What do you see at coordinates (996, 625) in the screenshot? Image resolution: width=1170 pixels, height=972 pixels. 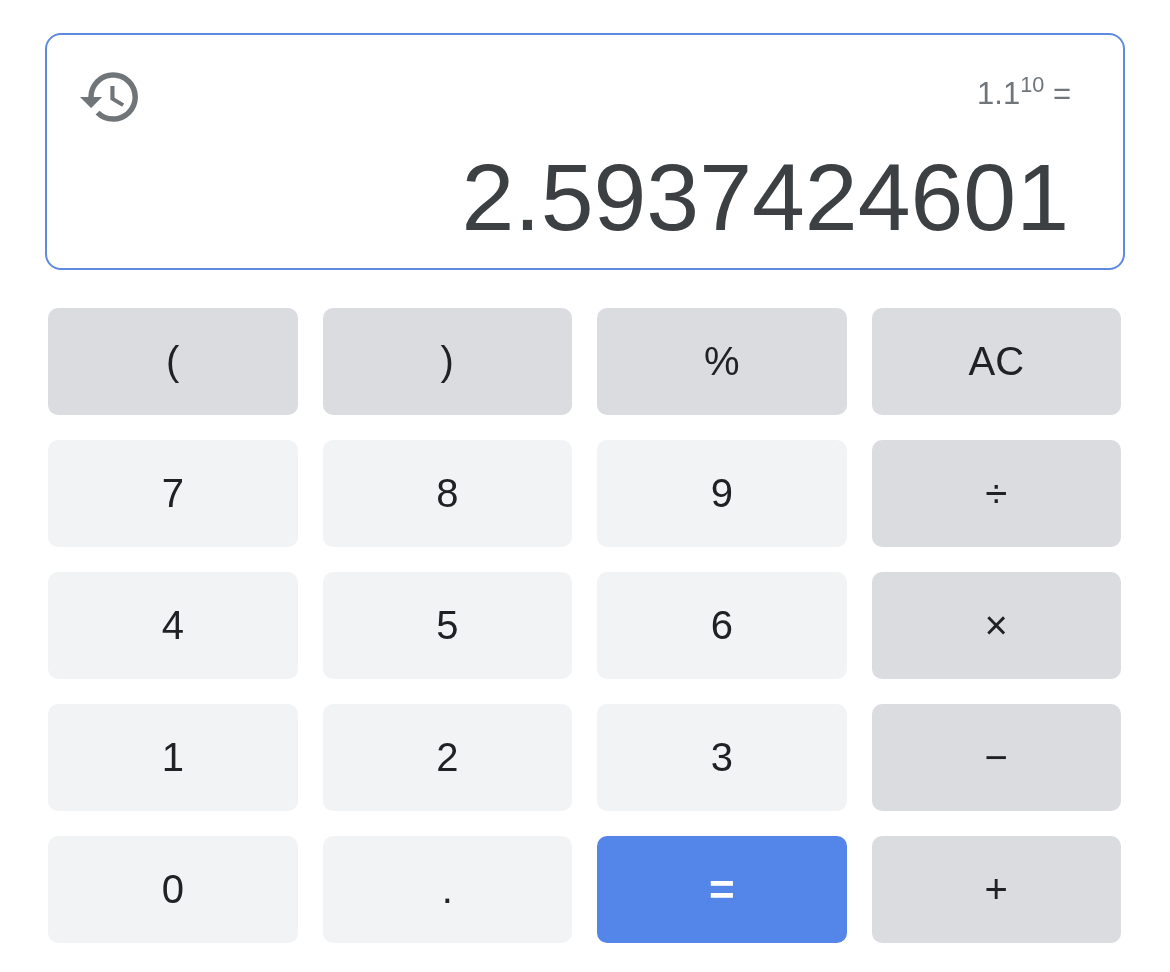 I see `function-key: ×` at bounding box center [996, 625].